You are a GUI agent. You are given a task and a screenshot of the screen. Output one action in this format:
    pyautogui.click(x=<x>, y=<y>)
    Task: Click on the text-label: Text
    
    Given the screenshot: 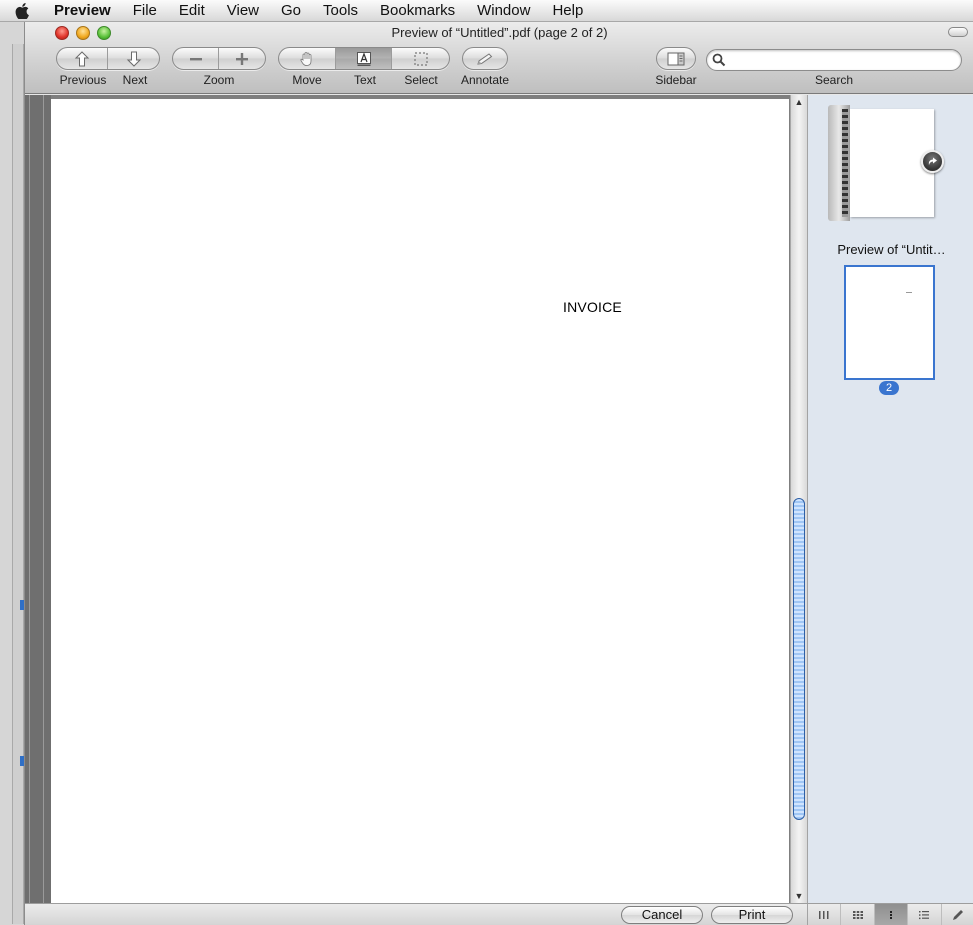 What is the action you would take?
    pyautogui.click(x=364, y=80)
    